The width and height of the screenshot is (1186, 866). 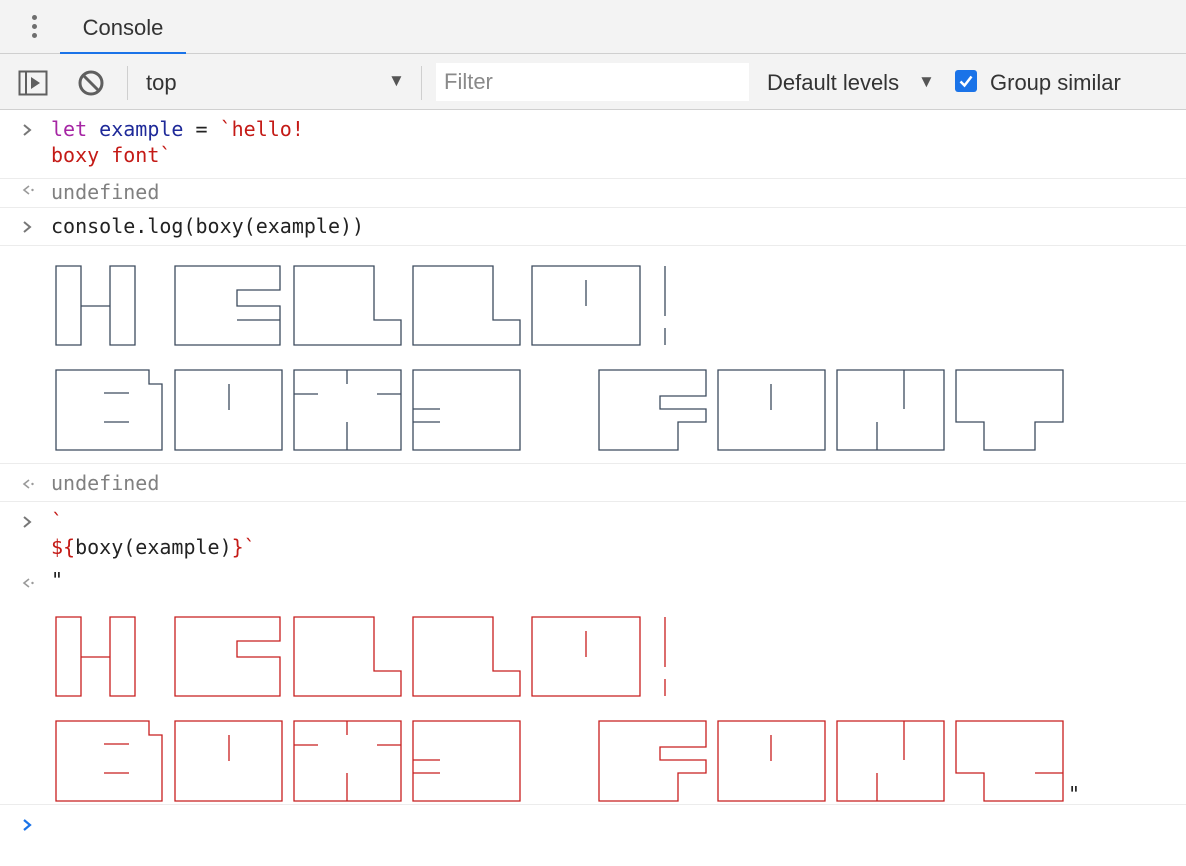 I want to click on code-keyword: let, so click(x=69, y=129).